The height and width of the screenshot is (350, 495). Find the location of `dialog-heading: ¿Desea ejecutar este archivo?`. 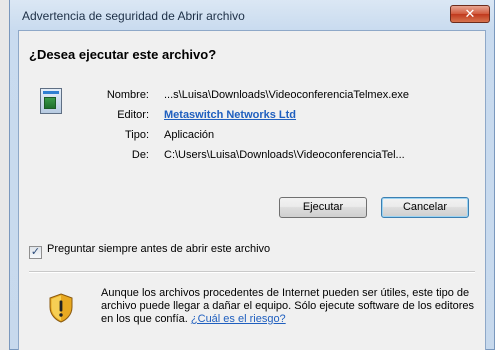

dialog-heading: ¿Desea ejecutar este archivo? is located at coordinates (123, 54).